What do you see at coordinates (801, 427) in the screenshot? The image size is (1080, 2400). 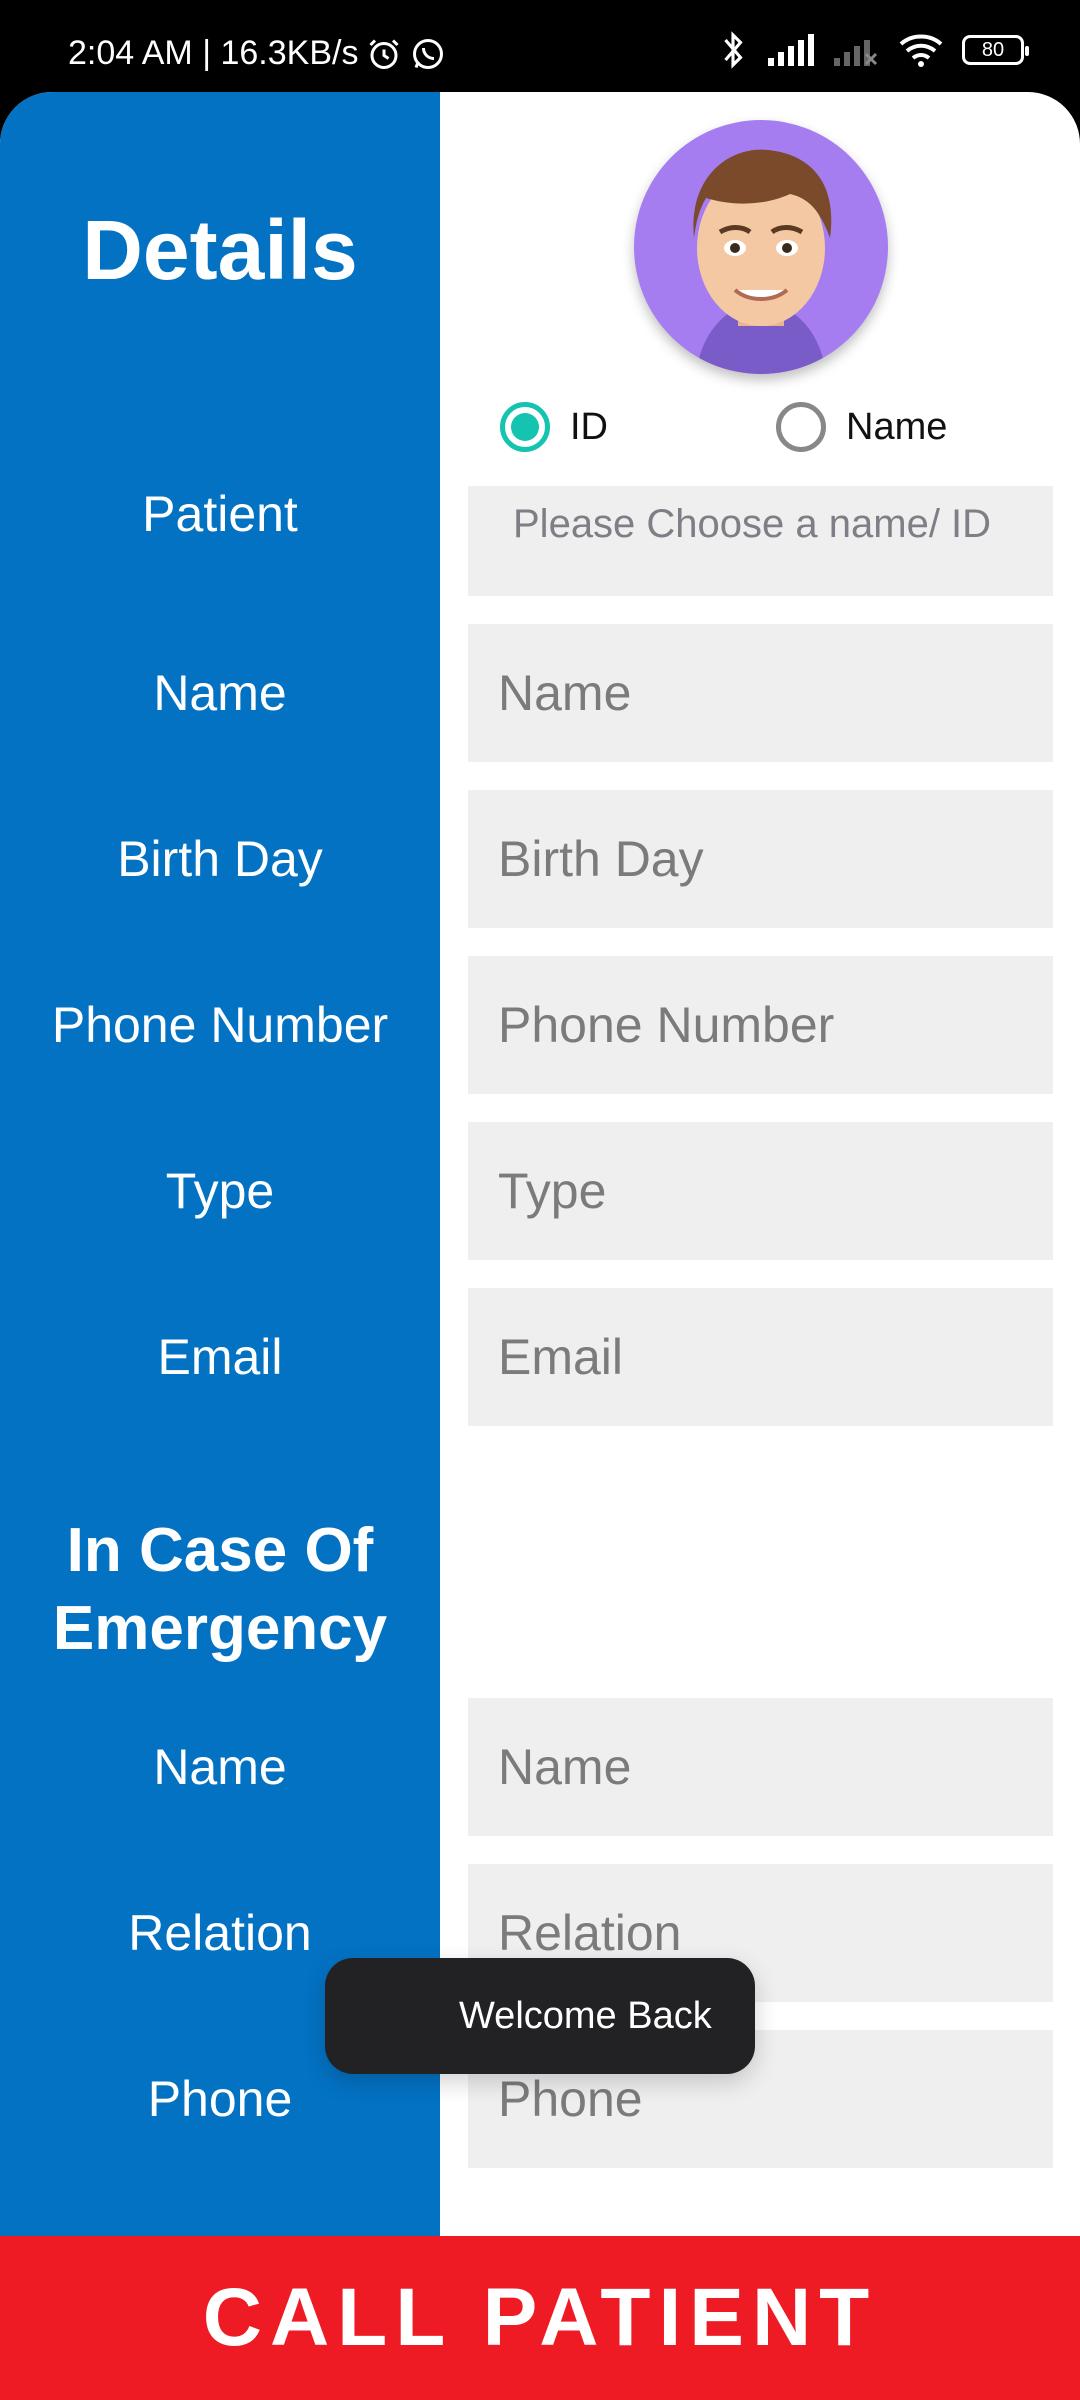 I see `radio-unchecked-icon` at bounding box center [801, 427].